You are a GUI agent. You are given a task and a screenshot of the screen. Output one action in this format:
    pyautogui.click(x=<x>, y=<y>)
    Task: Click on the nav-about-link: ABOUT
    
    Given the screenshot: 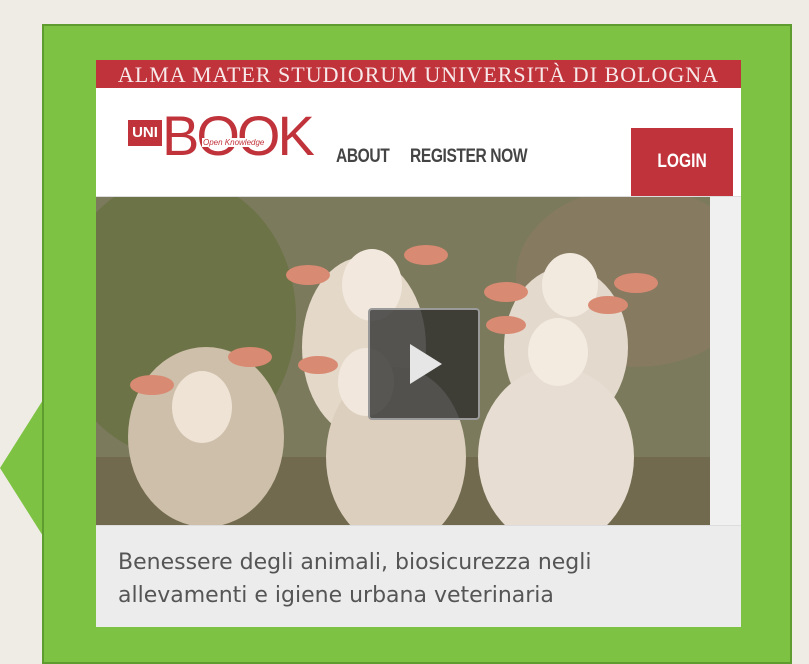 What is the action you would take?
    pyautogui.click(x=363, y=157)
    